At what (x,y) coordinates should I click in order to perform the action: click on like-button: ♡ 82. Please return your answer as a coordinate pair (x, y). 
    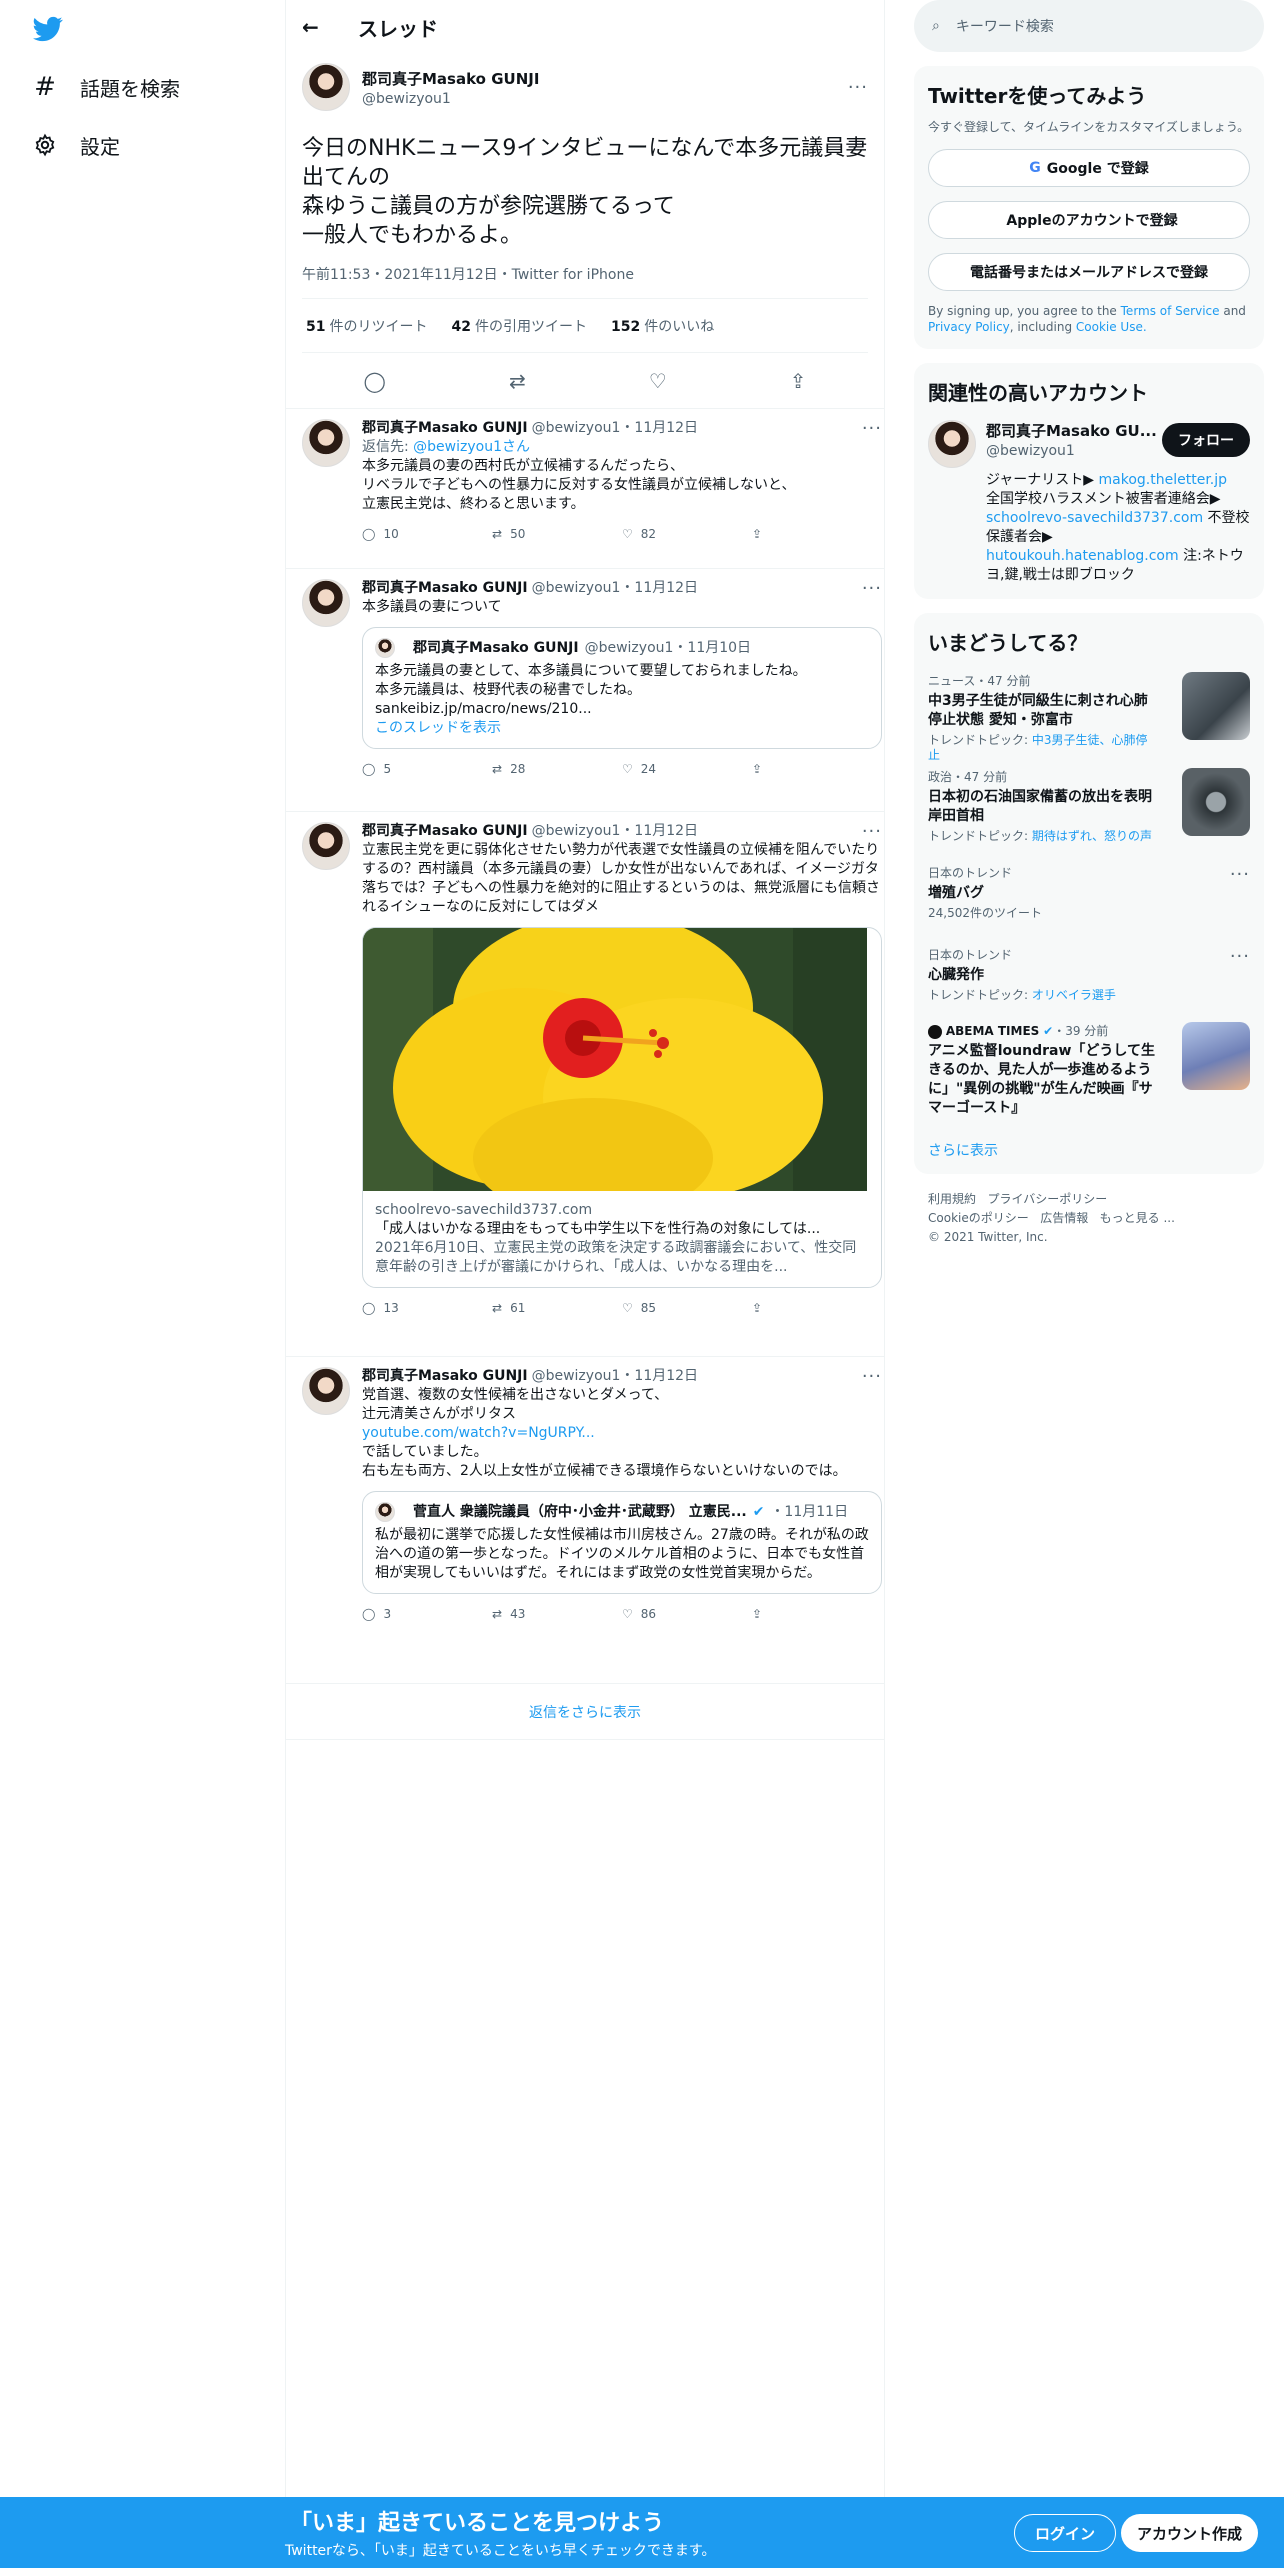
    Looking at the image, I should click on (687, 534).